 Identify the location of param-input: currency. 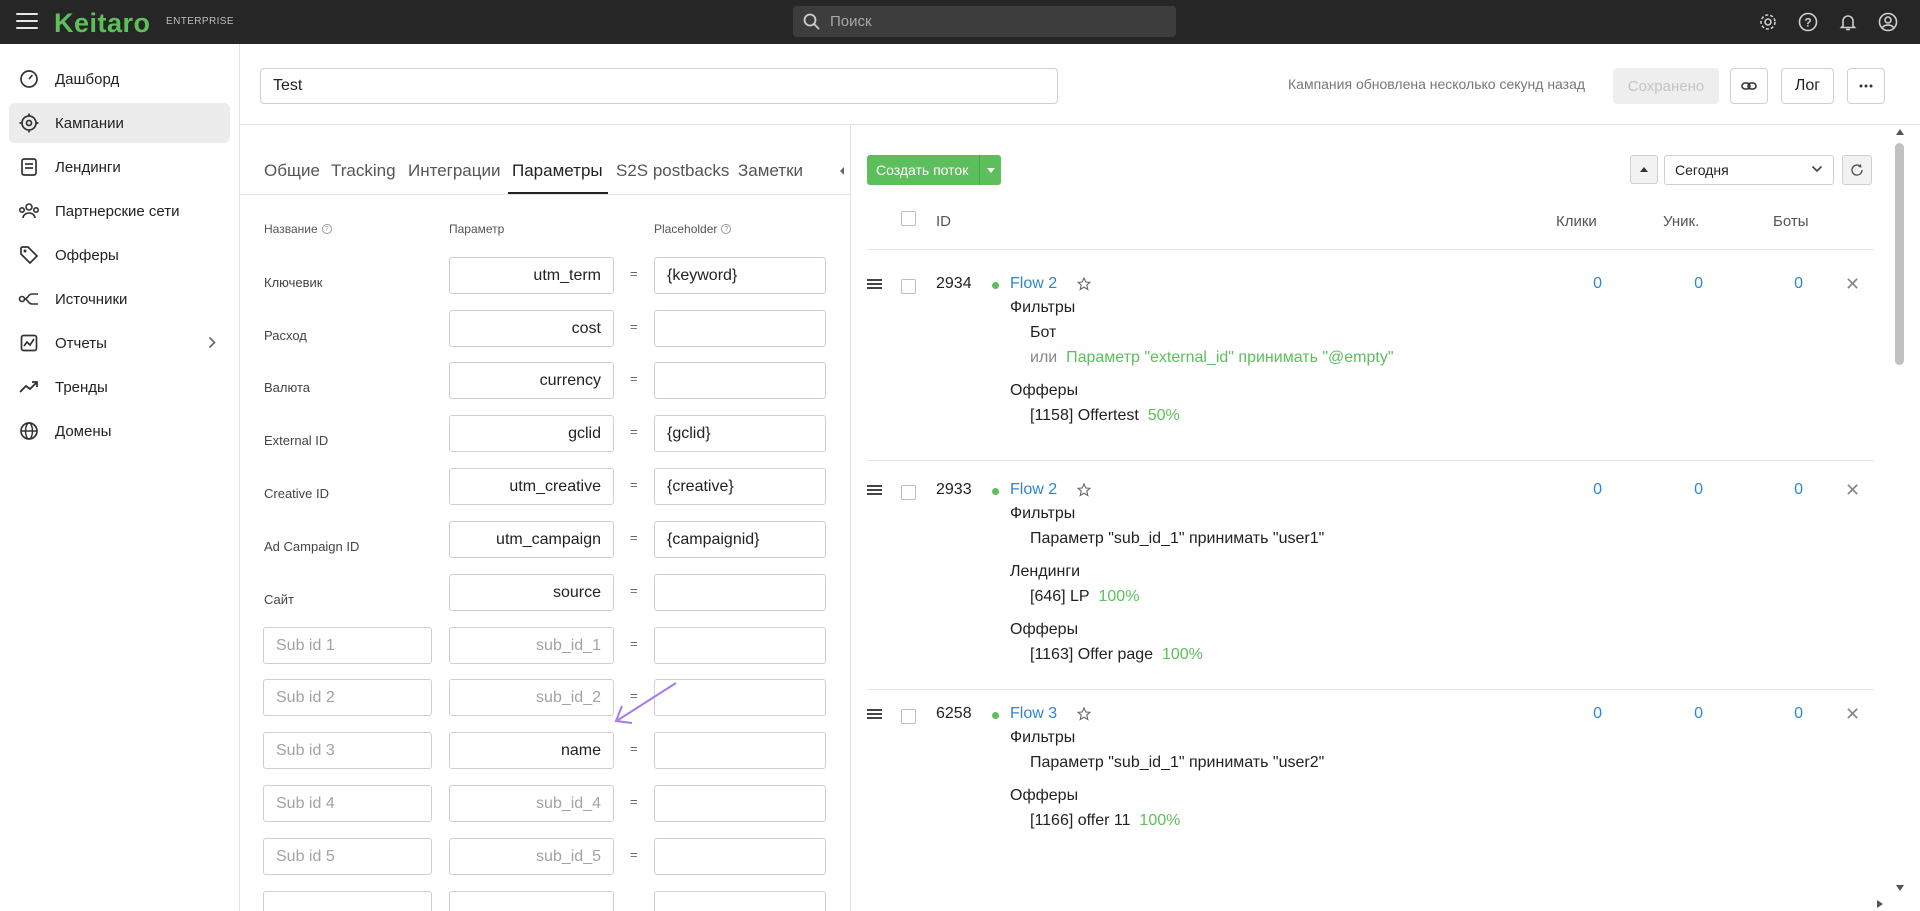
(531, 380).